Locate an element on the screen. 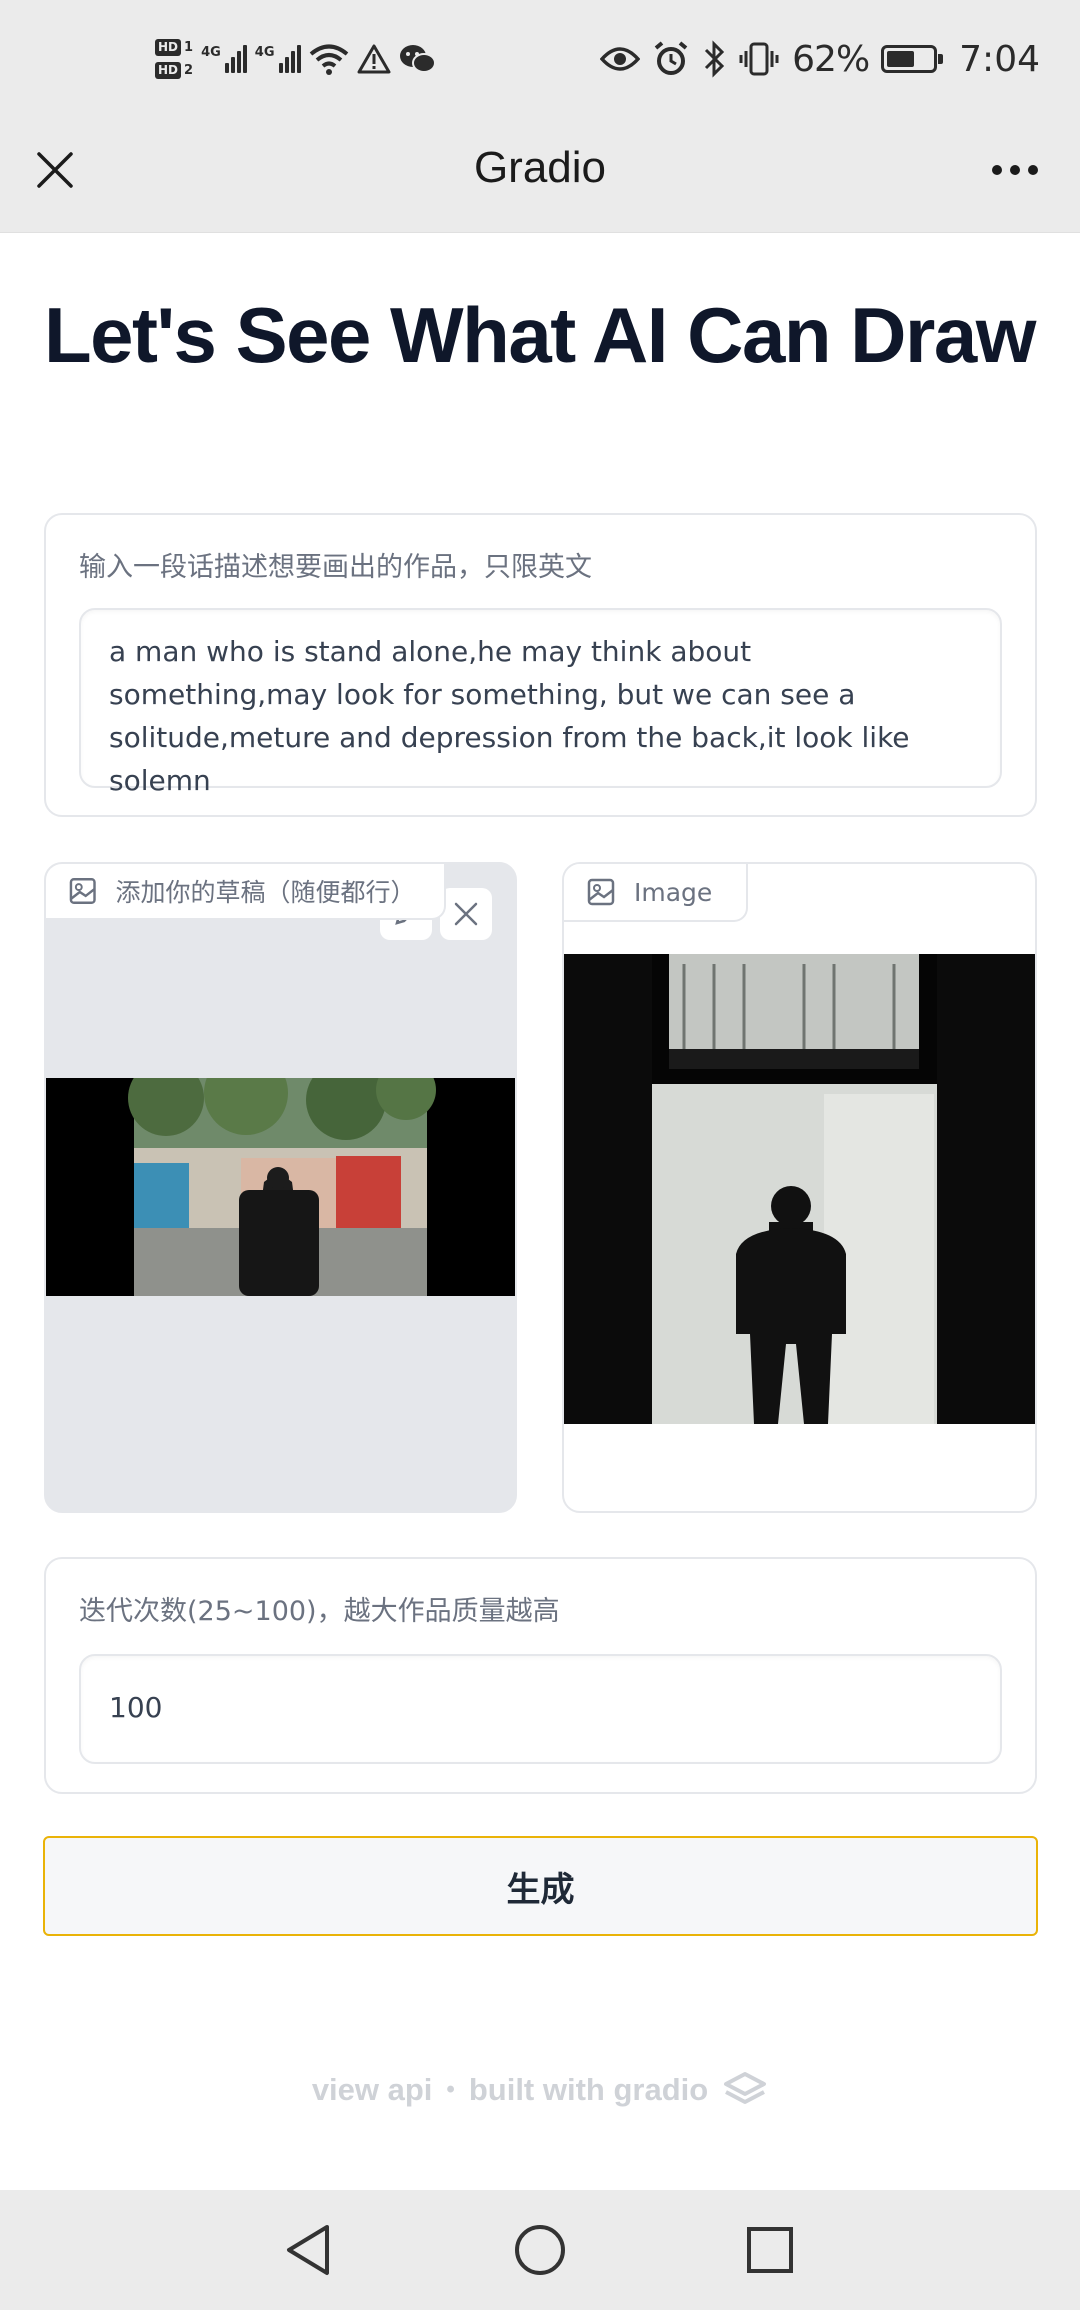 This screenshot has height=2310, width=1080. back-triangle-icon is located at coordinates (308, 2250).